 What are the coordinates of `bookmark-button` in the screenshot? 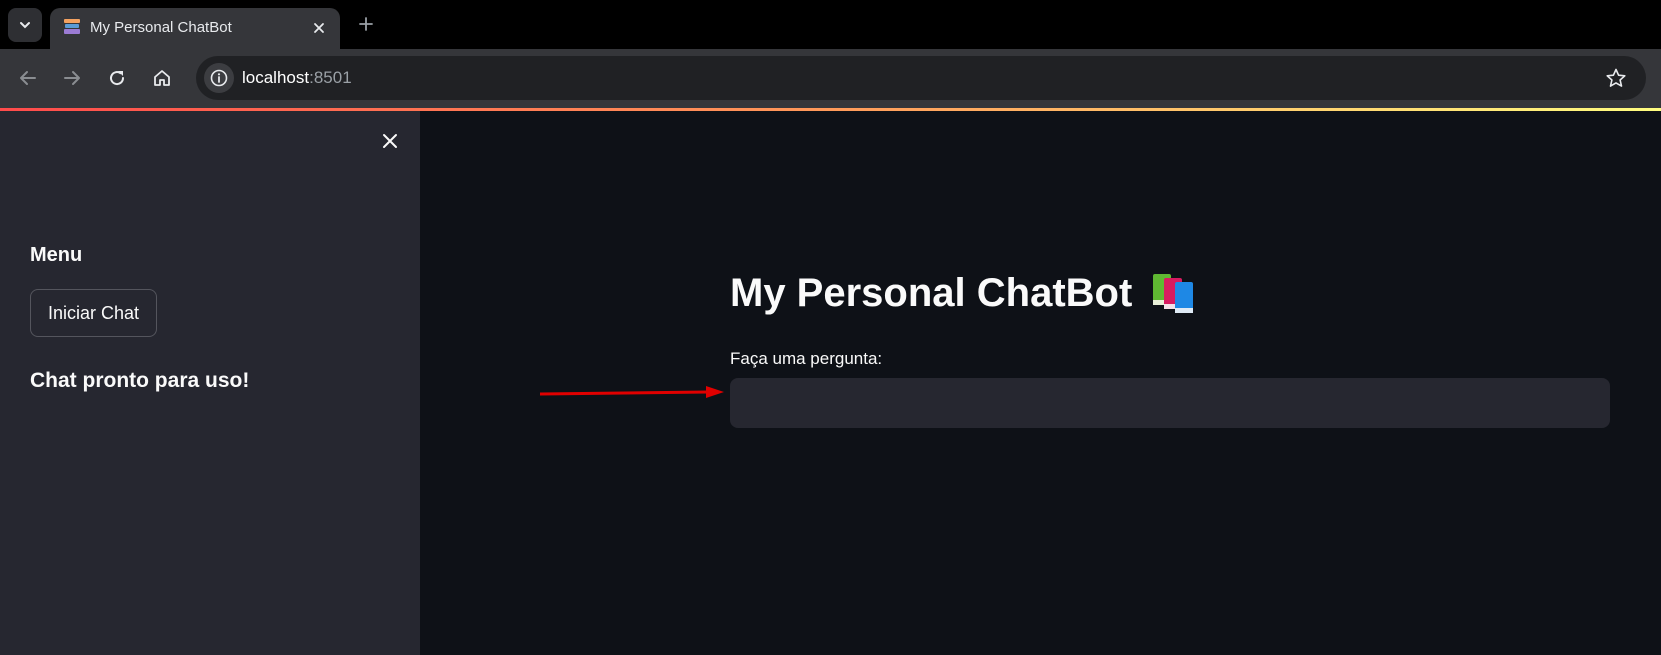 It's located at (1616, 78).